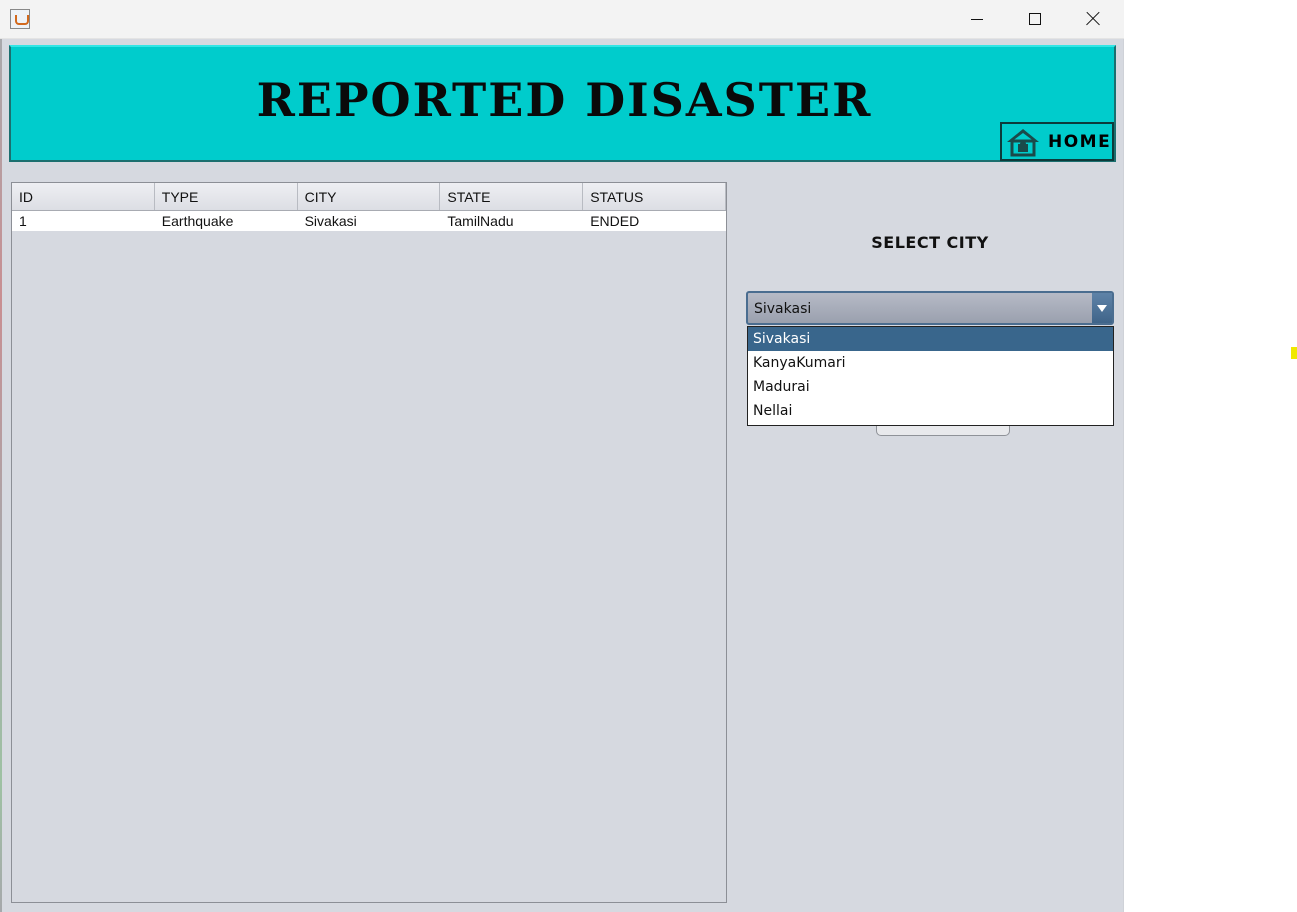 This screenshot has height=912, width=1297. I want to click on chevron-down-icon, so click(1102, 308).